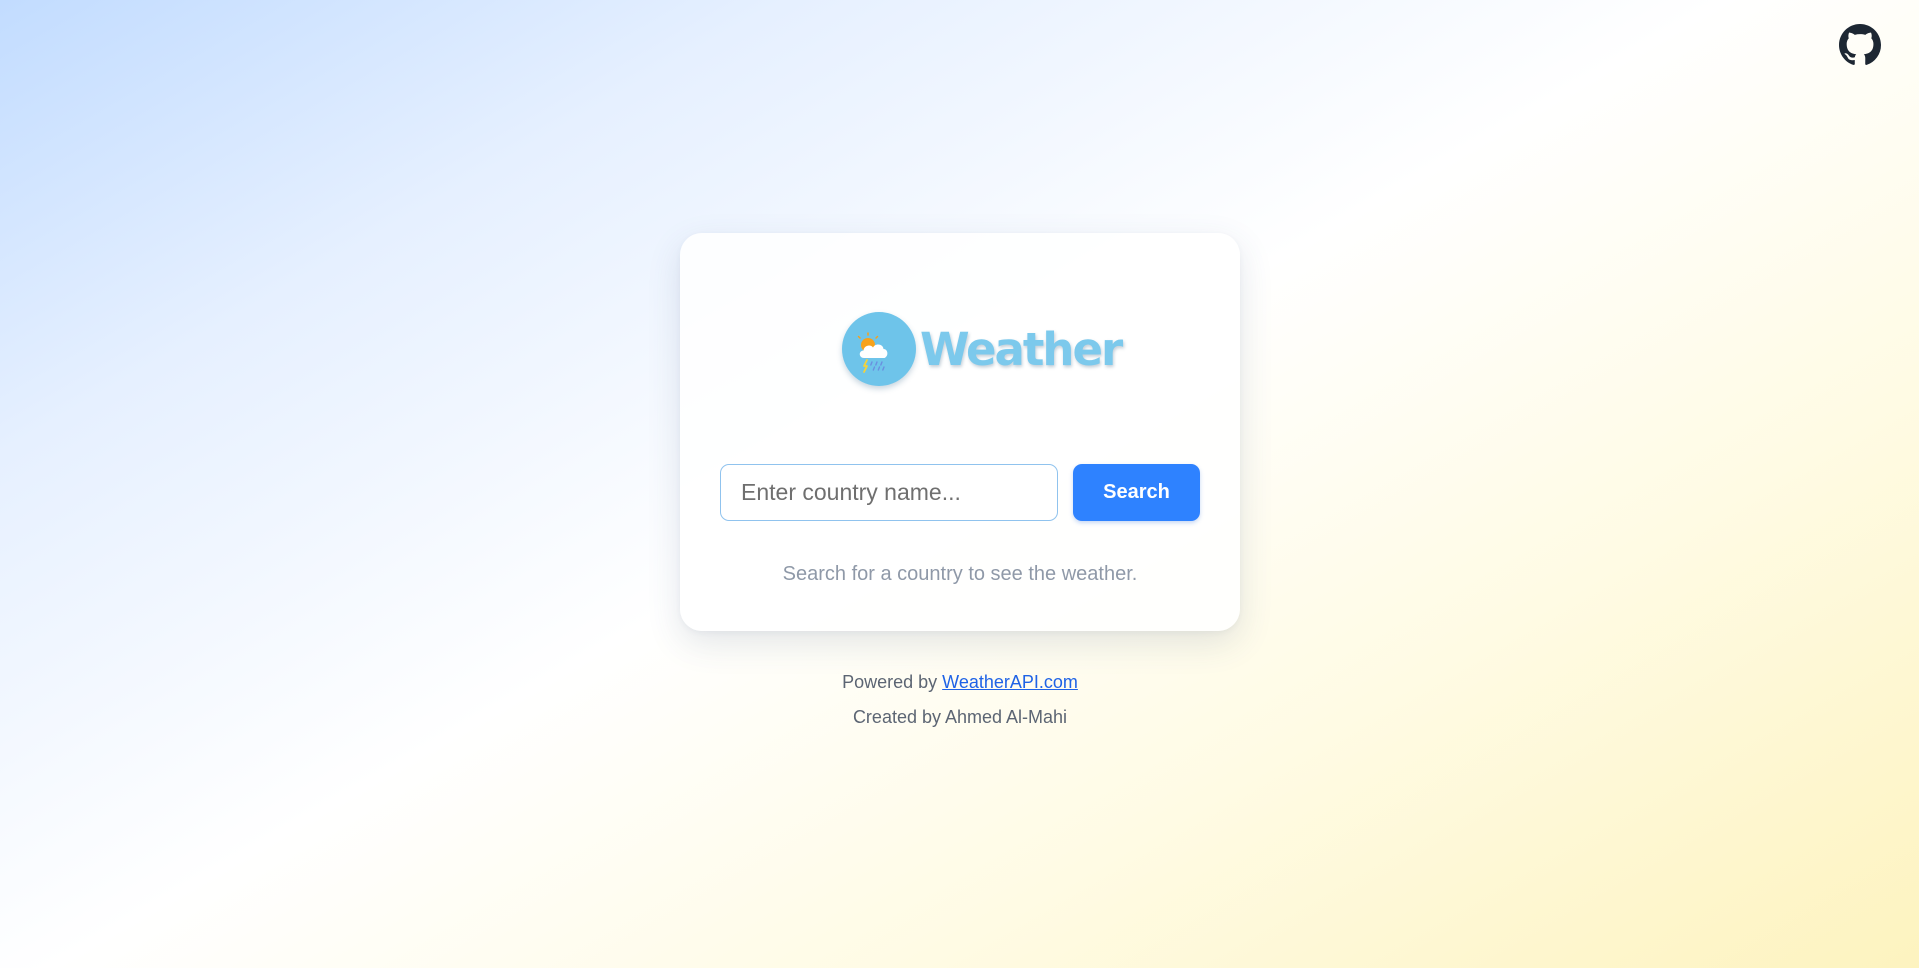 This screenshot has height=968, width=1919. What do you see at coordinates (1021, 349) in the screenshot?
I see `app-title: Weather` at bounding box center [1021, 349].